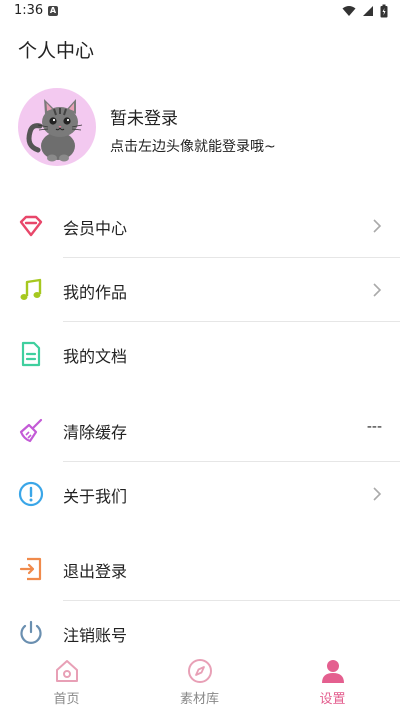 This screenshot has height=712, width=400. I want to click on menu-item-label: 会员中心, so click(95, 228).